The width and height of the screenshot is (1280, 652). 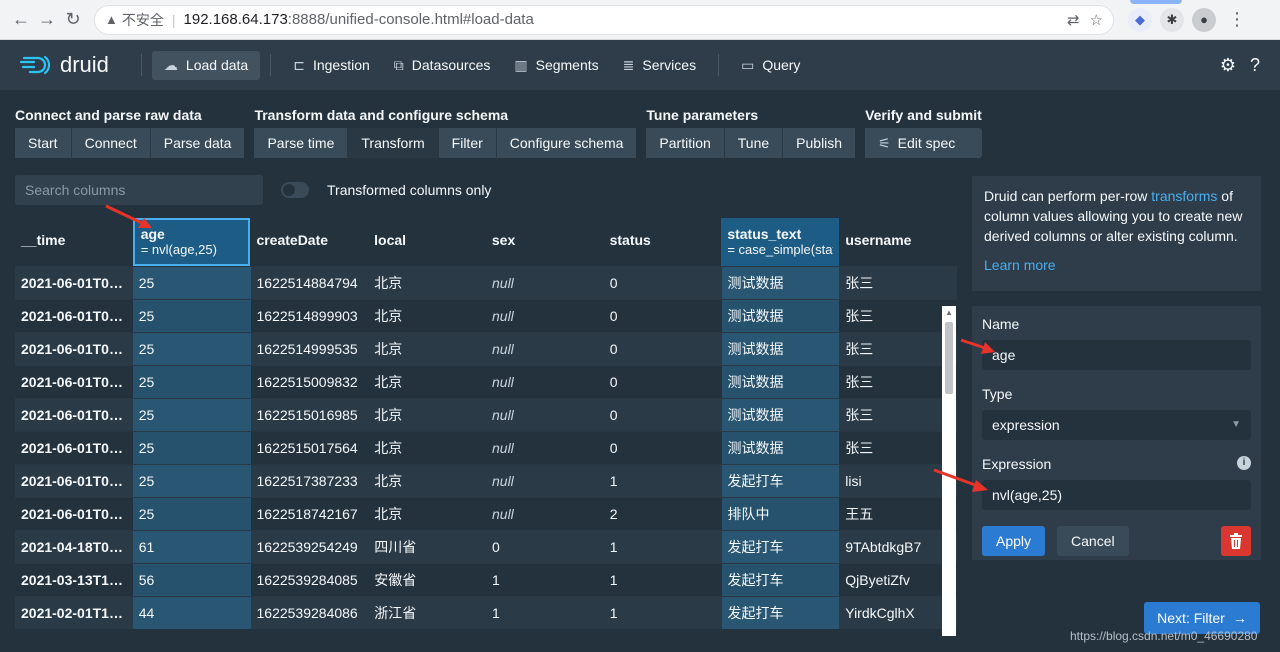 What do you see at coordinates (74, 242) in the screenshot?
I see `column-header-time: __time` at bounding box center [74, 242].